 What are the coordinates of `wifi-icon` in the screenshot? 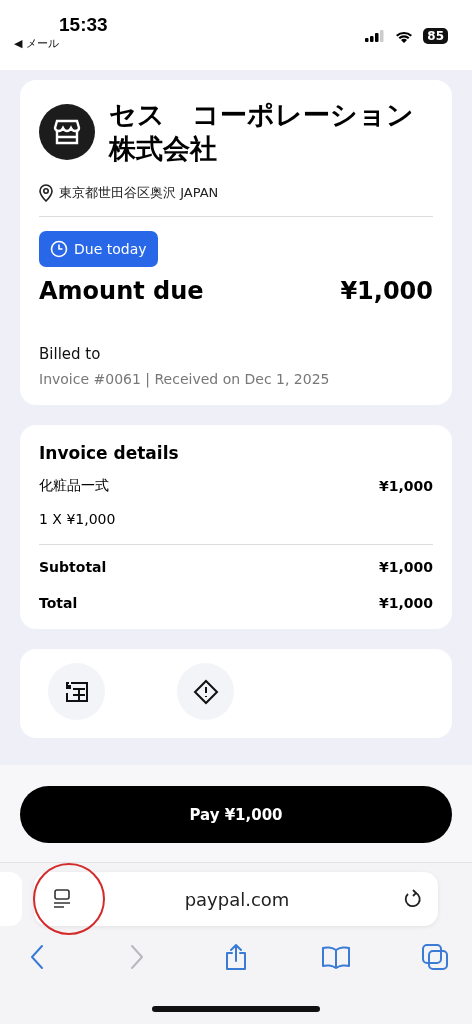 It's located at (404, 36).